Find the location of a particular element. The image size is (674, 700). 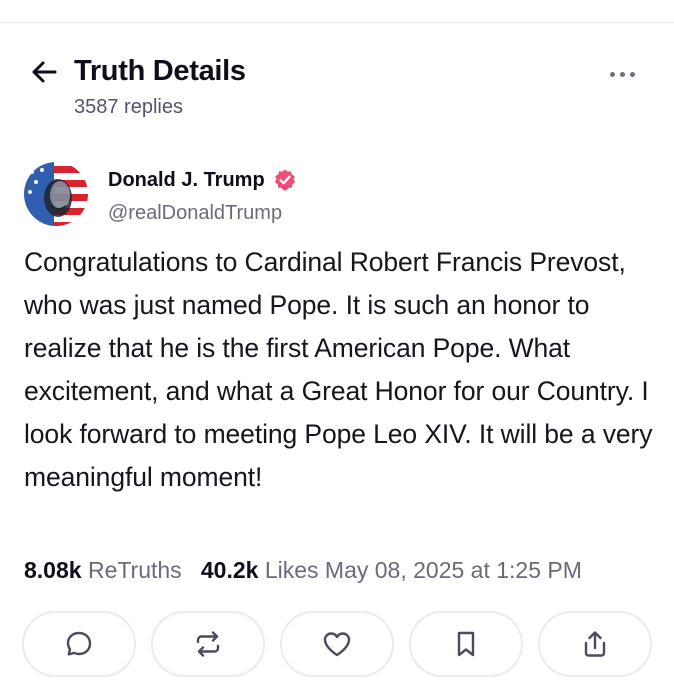

avatar-image is located at coordinates (56, 194).